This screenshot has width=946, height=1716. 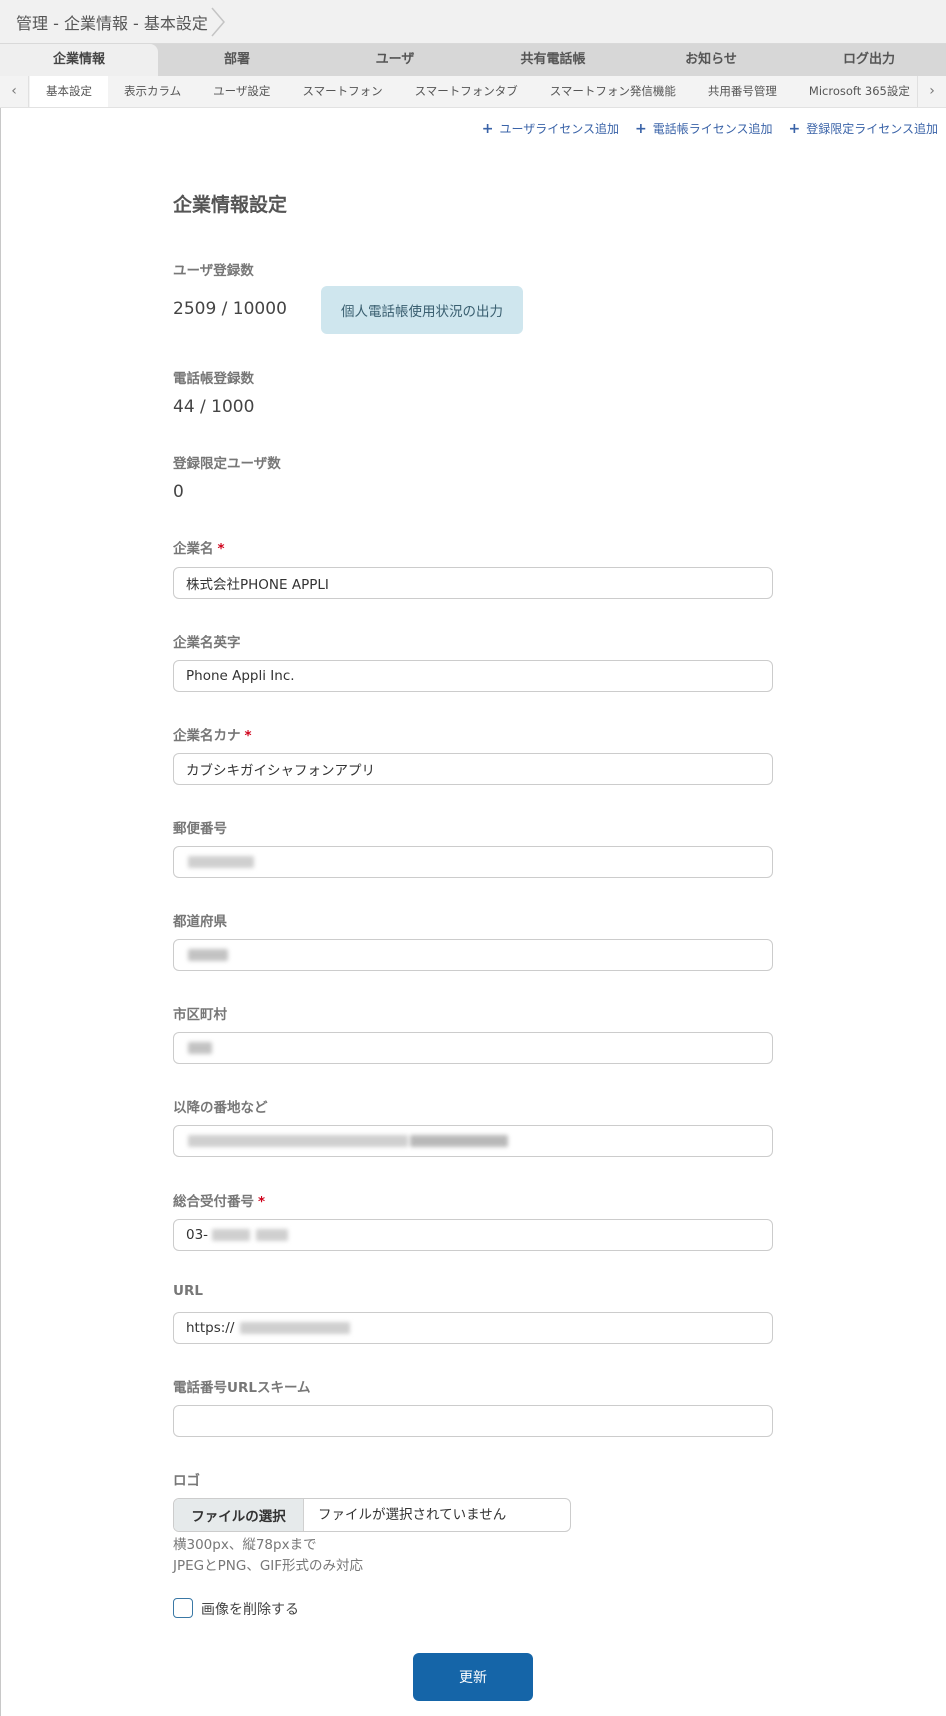 What do you see at coordinates (613, 91) in the screenshot?
I see `subtab-smartphone-call: スマートフォン発信機能` at bounding box center [613, 91].